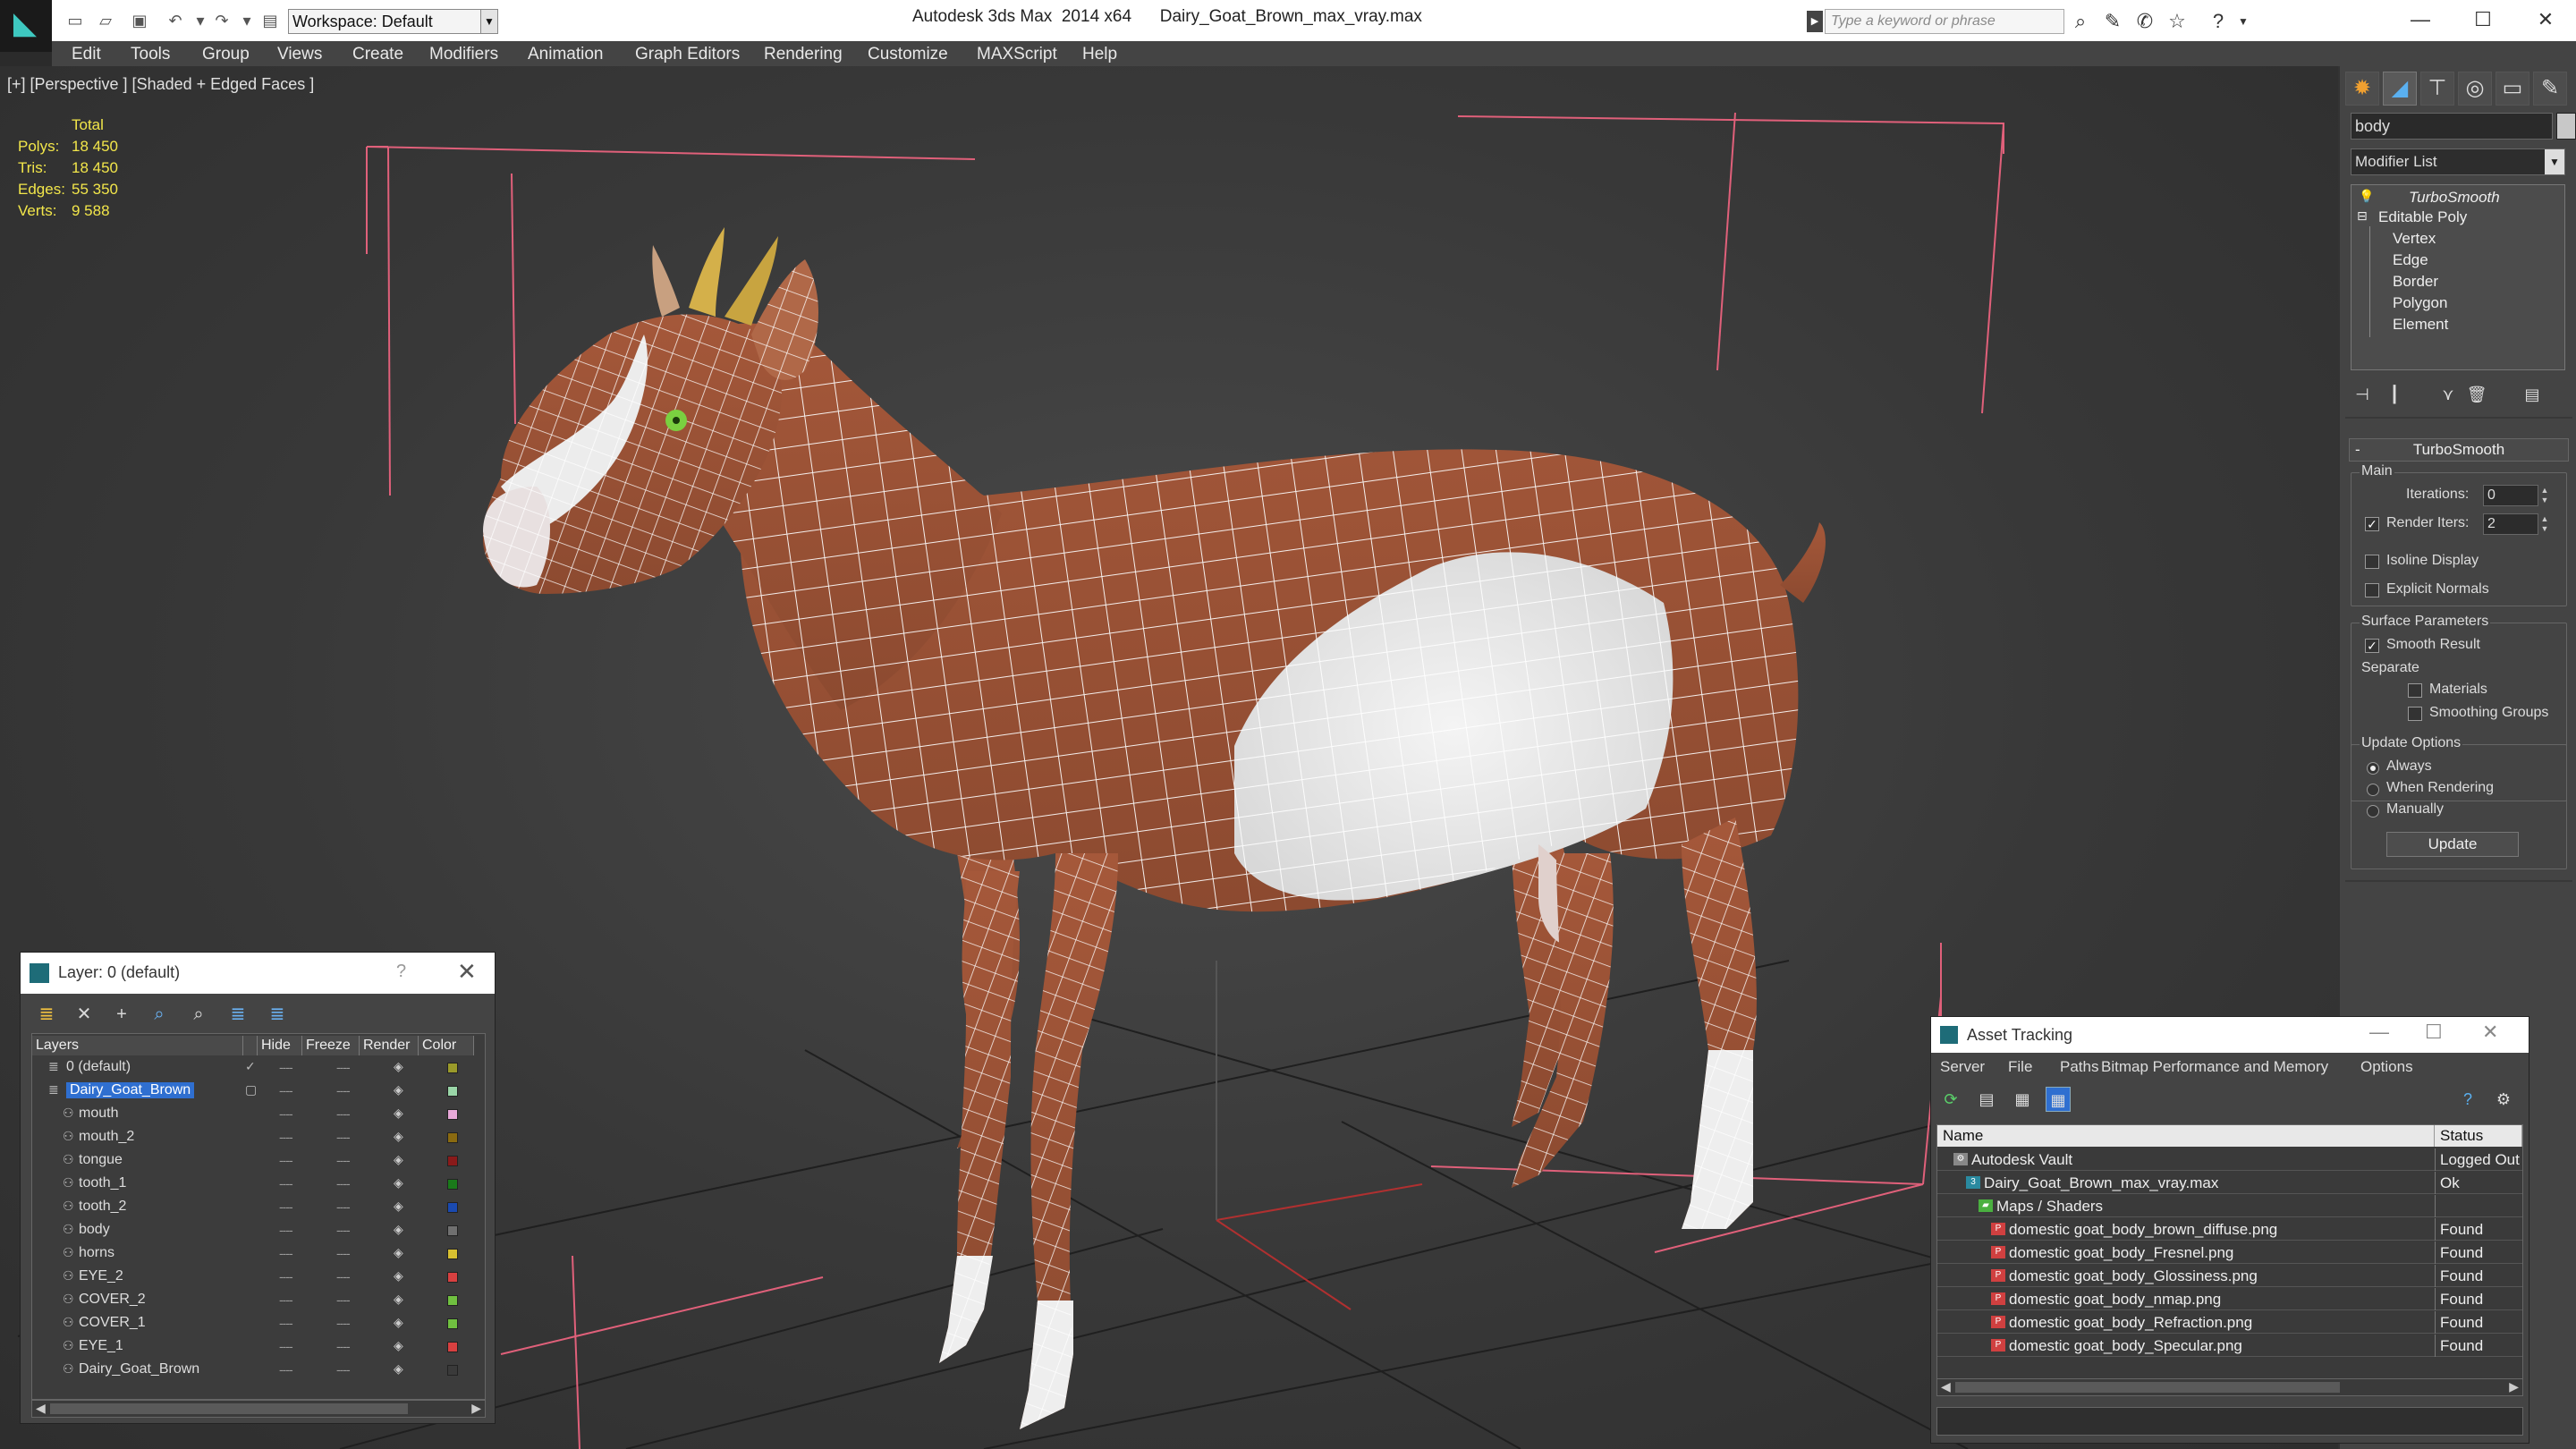 Image resolution: width=2576 pixels, height=1449 pixels. What do you see at coordinates (908, 54) in the screenshot?
I see `menu-customize: Customize` at bounding box center [908, 54].